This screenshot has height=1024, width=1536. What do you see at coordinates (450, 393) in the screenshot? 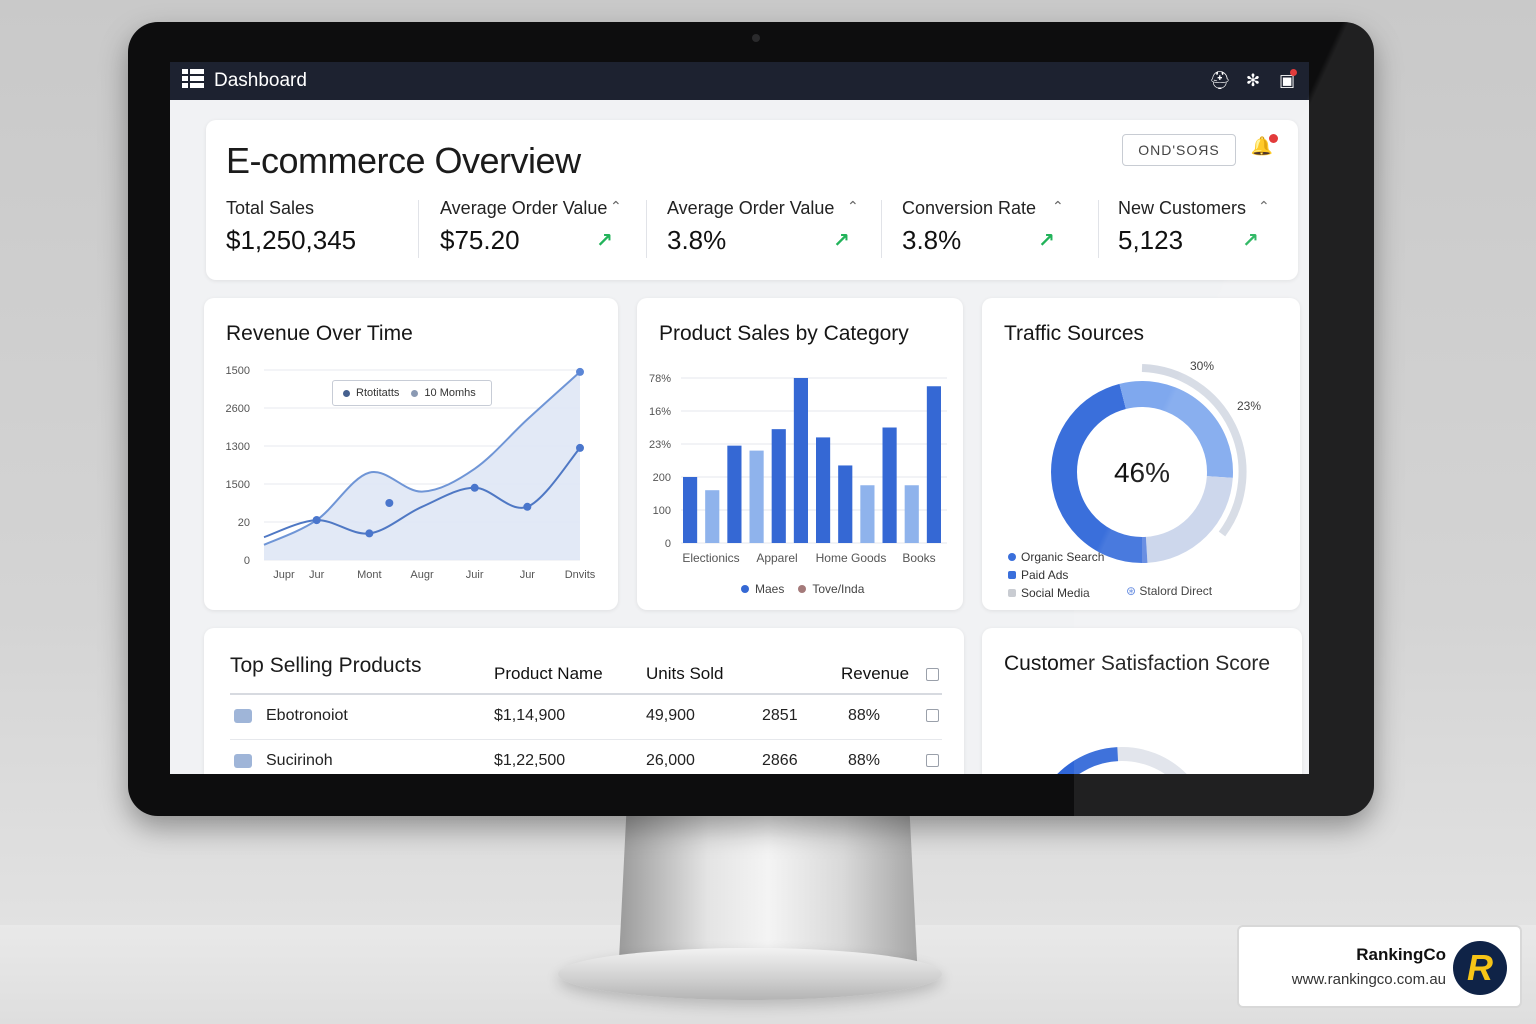
I see `legend-label: 10 Momhs` at bounding box center [450, 393].